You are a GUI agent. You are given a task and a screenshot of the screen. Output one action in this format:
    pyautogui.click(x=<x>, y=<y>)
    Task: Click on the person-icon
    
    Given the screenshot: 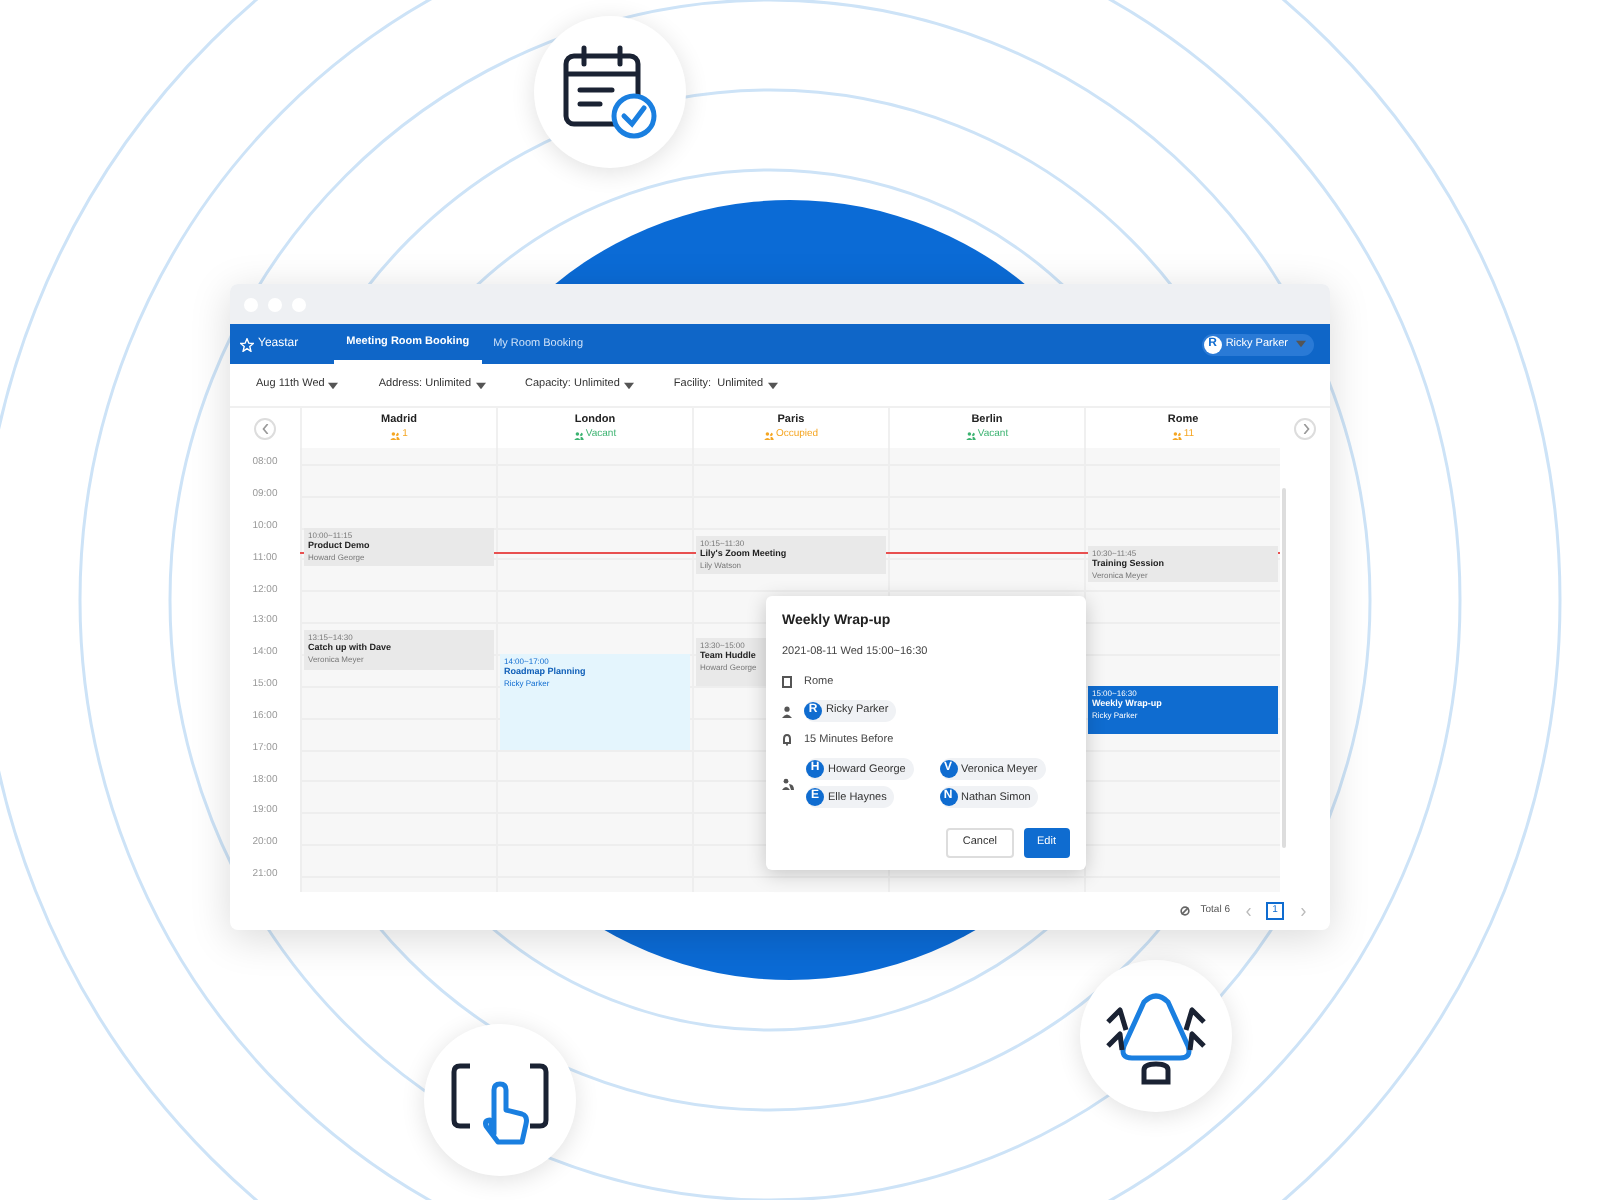 What is the action you would take?
    pyautogui.click(x=787, y=711)
    